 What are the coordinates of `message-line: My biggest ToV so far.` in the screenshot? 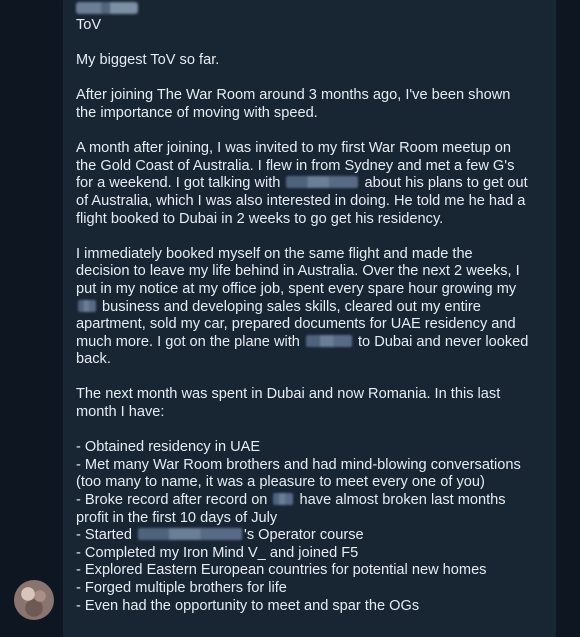 It's located at (311, 61).